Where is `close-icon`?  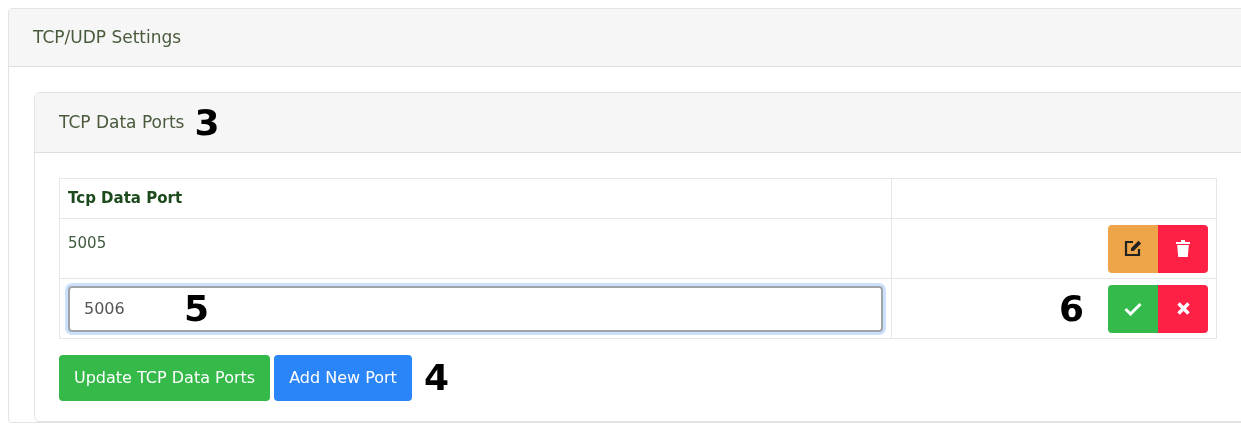 close-icon is located at coordinates (1183, 308).